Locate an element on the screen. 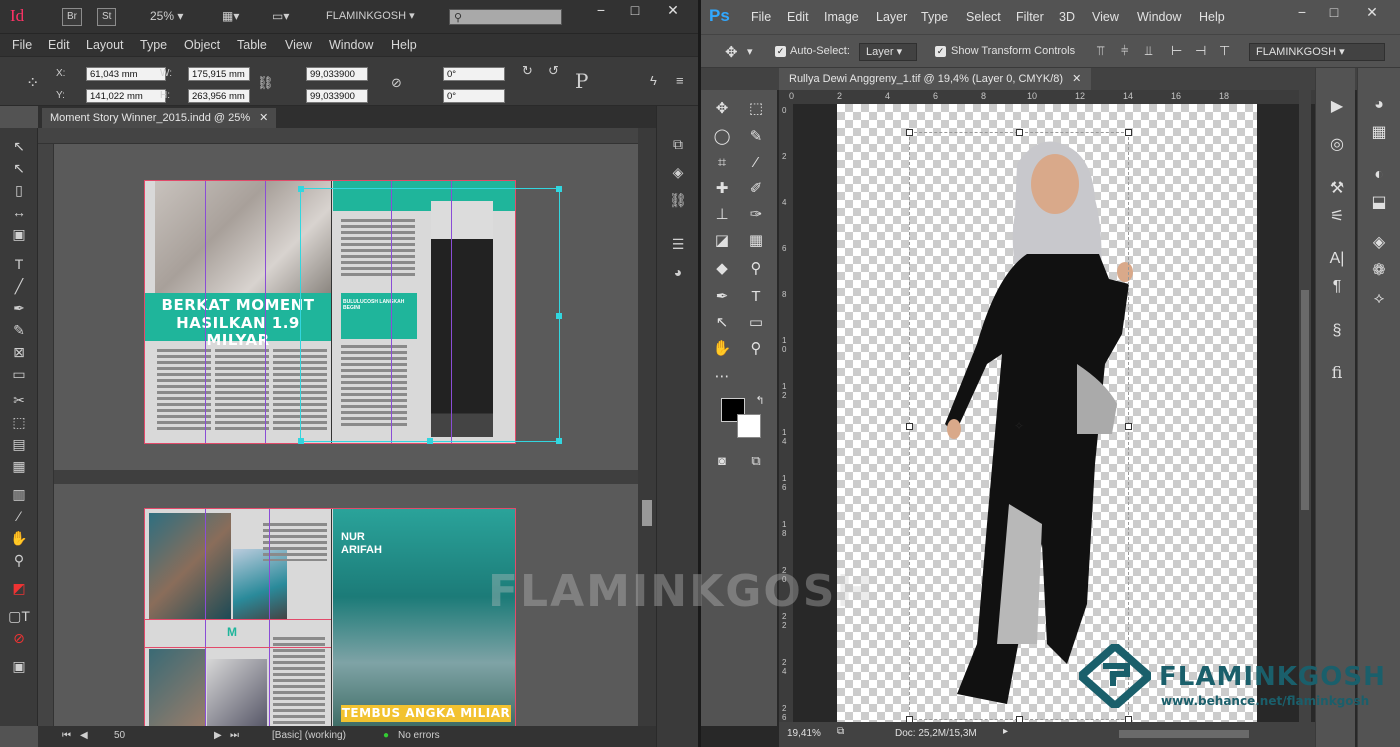 This screenshot has height=747, width=1400. quick-apply-icon: ϟ is located at coordinates (653, 80).